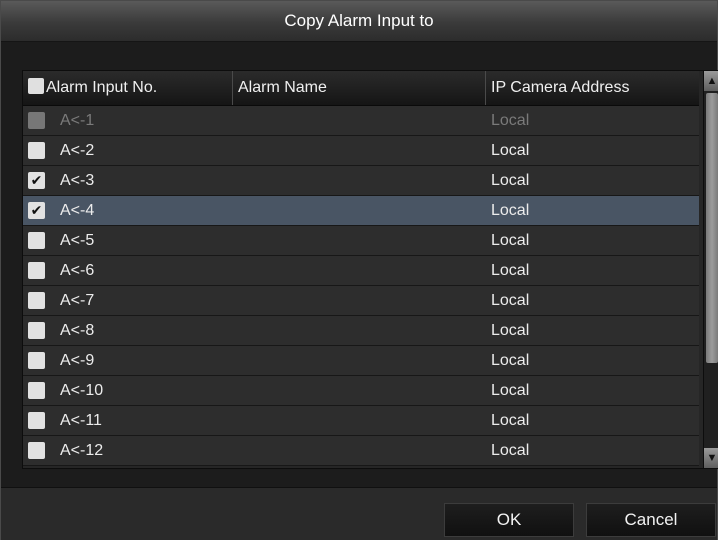 This screenshot has height=540, width=718. I want to click on table-row: A<-11 Local, so click(361, 421).